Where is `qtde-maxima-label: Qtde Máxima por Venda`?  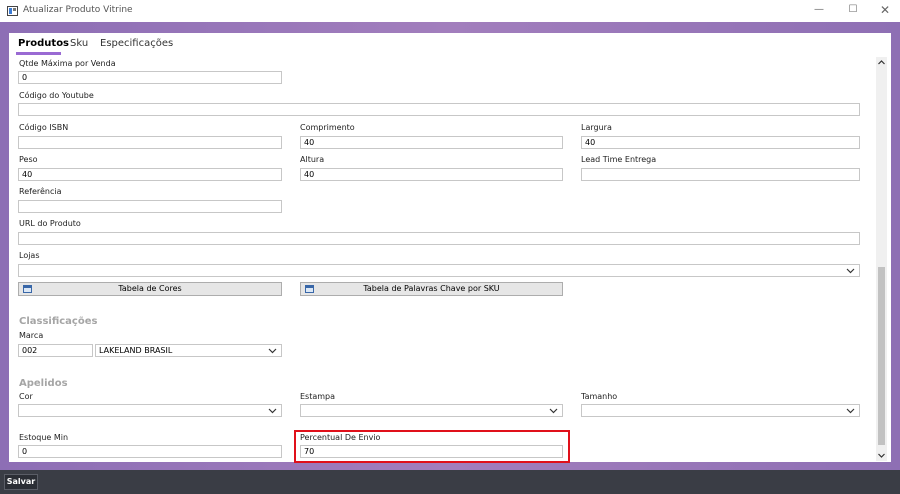 qtde-maxima-label: Qtde Máxima por Venda is located at coordinates (67, 63).